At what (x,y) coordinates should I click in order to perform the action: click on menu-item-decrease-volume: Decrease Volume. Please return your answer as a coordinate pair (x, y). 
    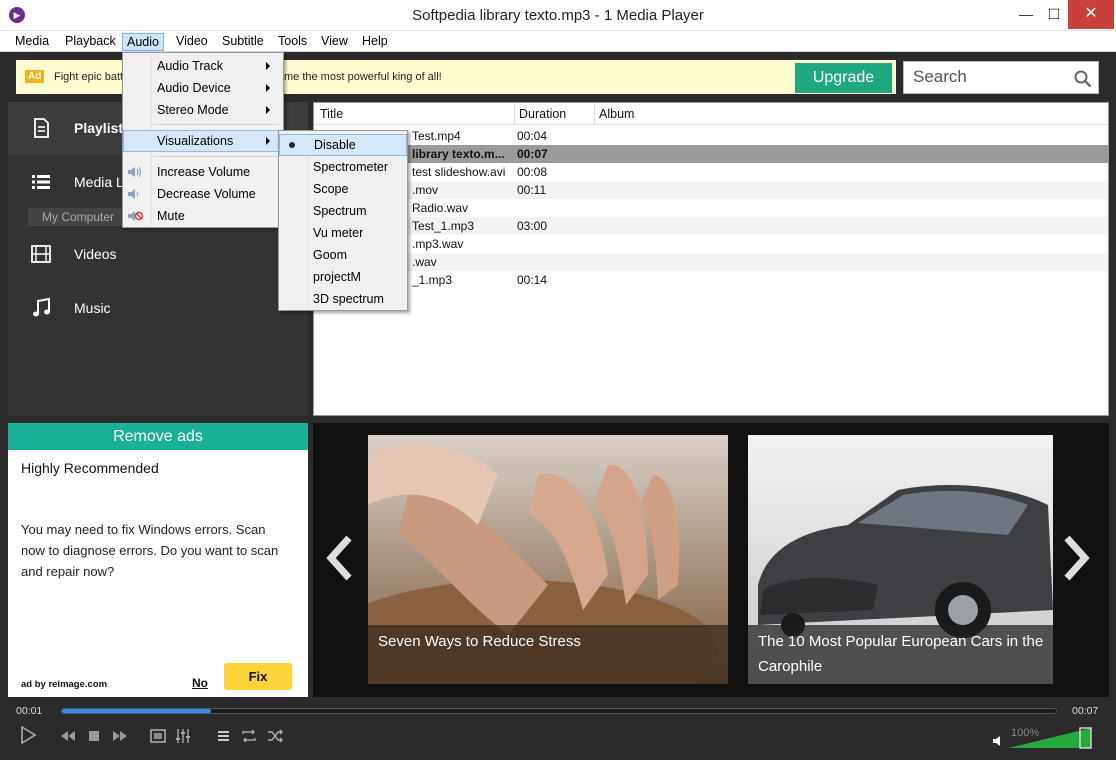
    Looking at the image, I should click on (203, 194).